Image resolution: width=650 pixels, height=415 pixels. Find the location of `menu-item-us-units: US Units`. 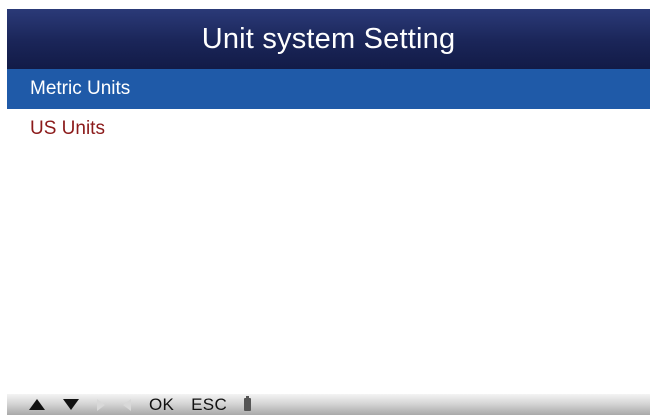

menu-item-us-units: US Units is located at coordinates (328, 129).